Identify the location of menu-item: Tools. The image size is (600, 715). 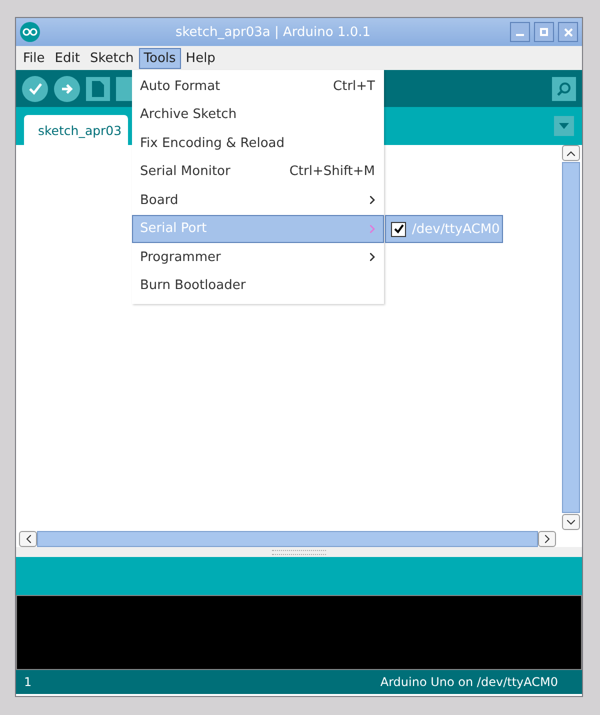
(159, 58).